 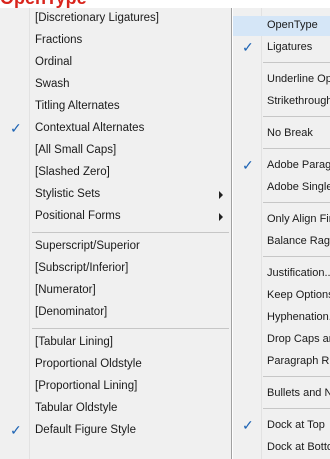 I want to click on menu-item-tabular-lining: [Tabular Lining], so click(x=115, y=343).